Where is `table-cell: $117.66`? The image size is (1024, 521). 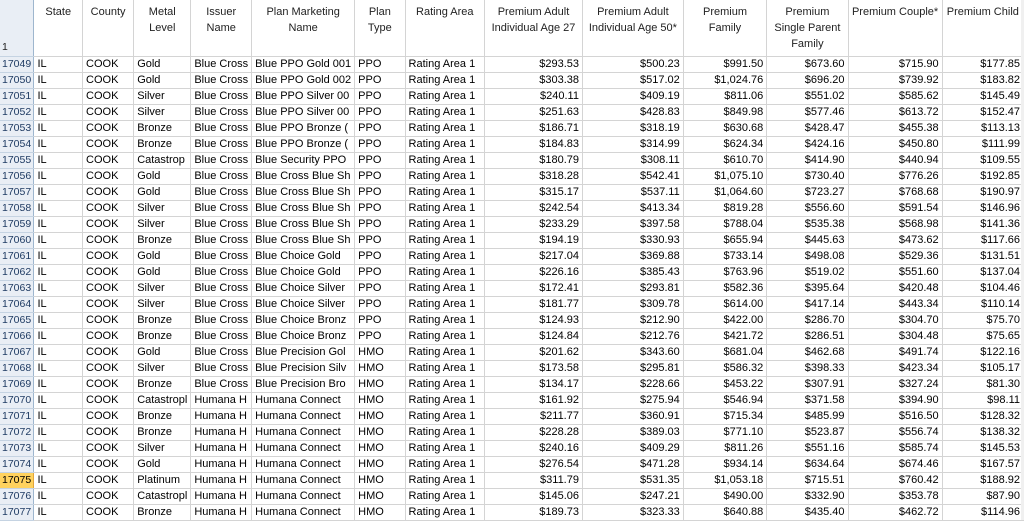 table-cell: $117.66 is located at coordinates (983, 240).